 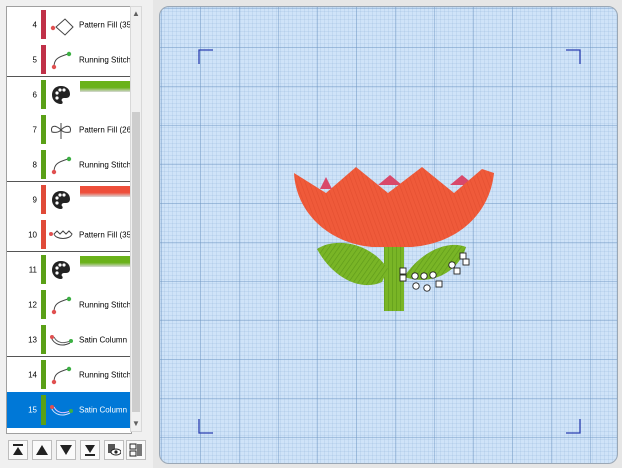 I want to click on move-down-icon, so click(x=66, y=450).